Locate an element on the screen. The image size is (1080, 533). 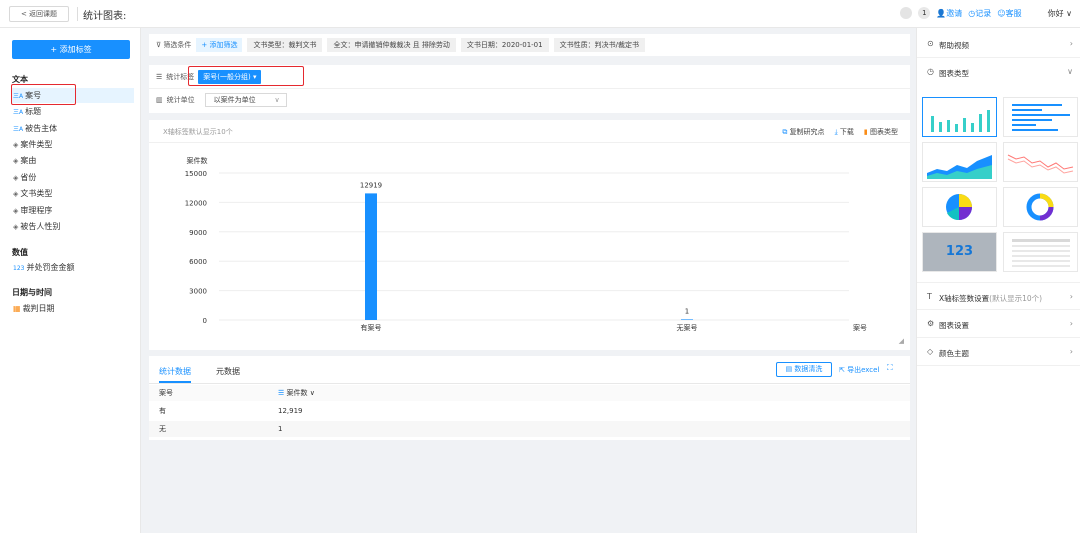
fullscreen-icon: ⛶ is located at coordinates (890, 368).